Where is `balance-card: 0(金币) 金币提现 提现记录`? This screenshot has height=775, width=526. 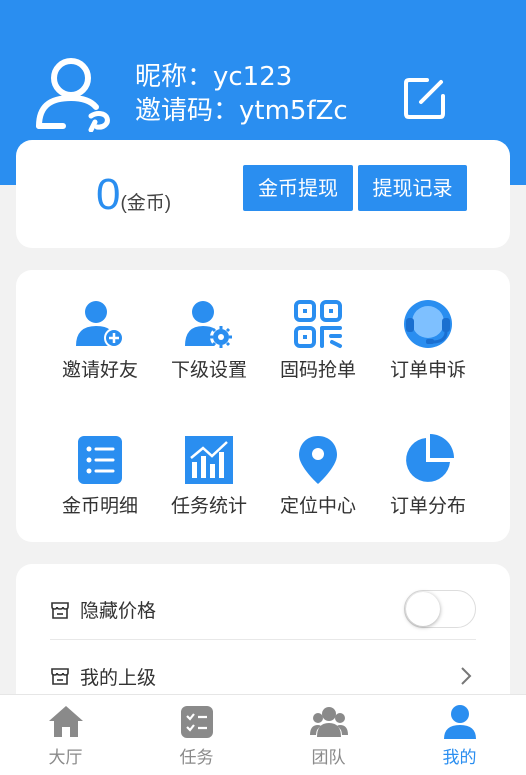
balance-card: 0(金币) 金币提现 提现记录 is located at coordinates (263, 194).